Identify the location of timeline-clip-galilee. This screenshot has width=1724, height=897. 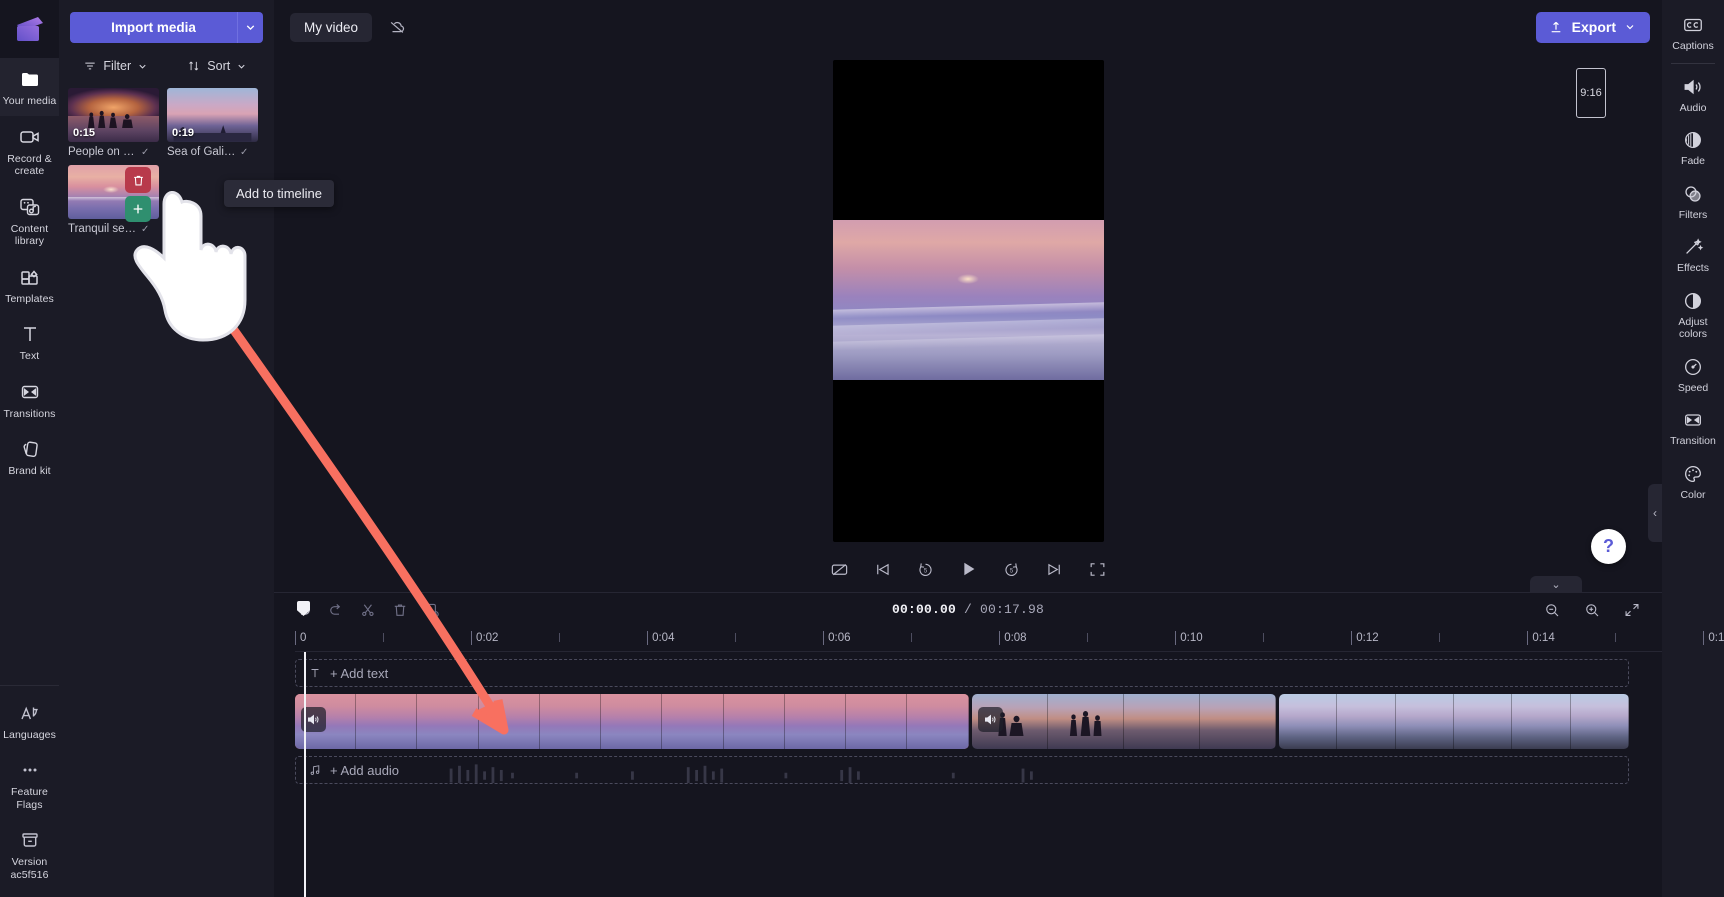
(1453, 721).